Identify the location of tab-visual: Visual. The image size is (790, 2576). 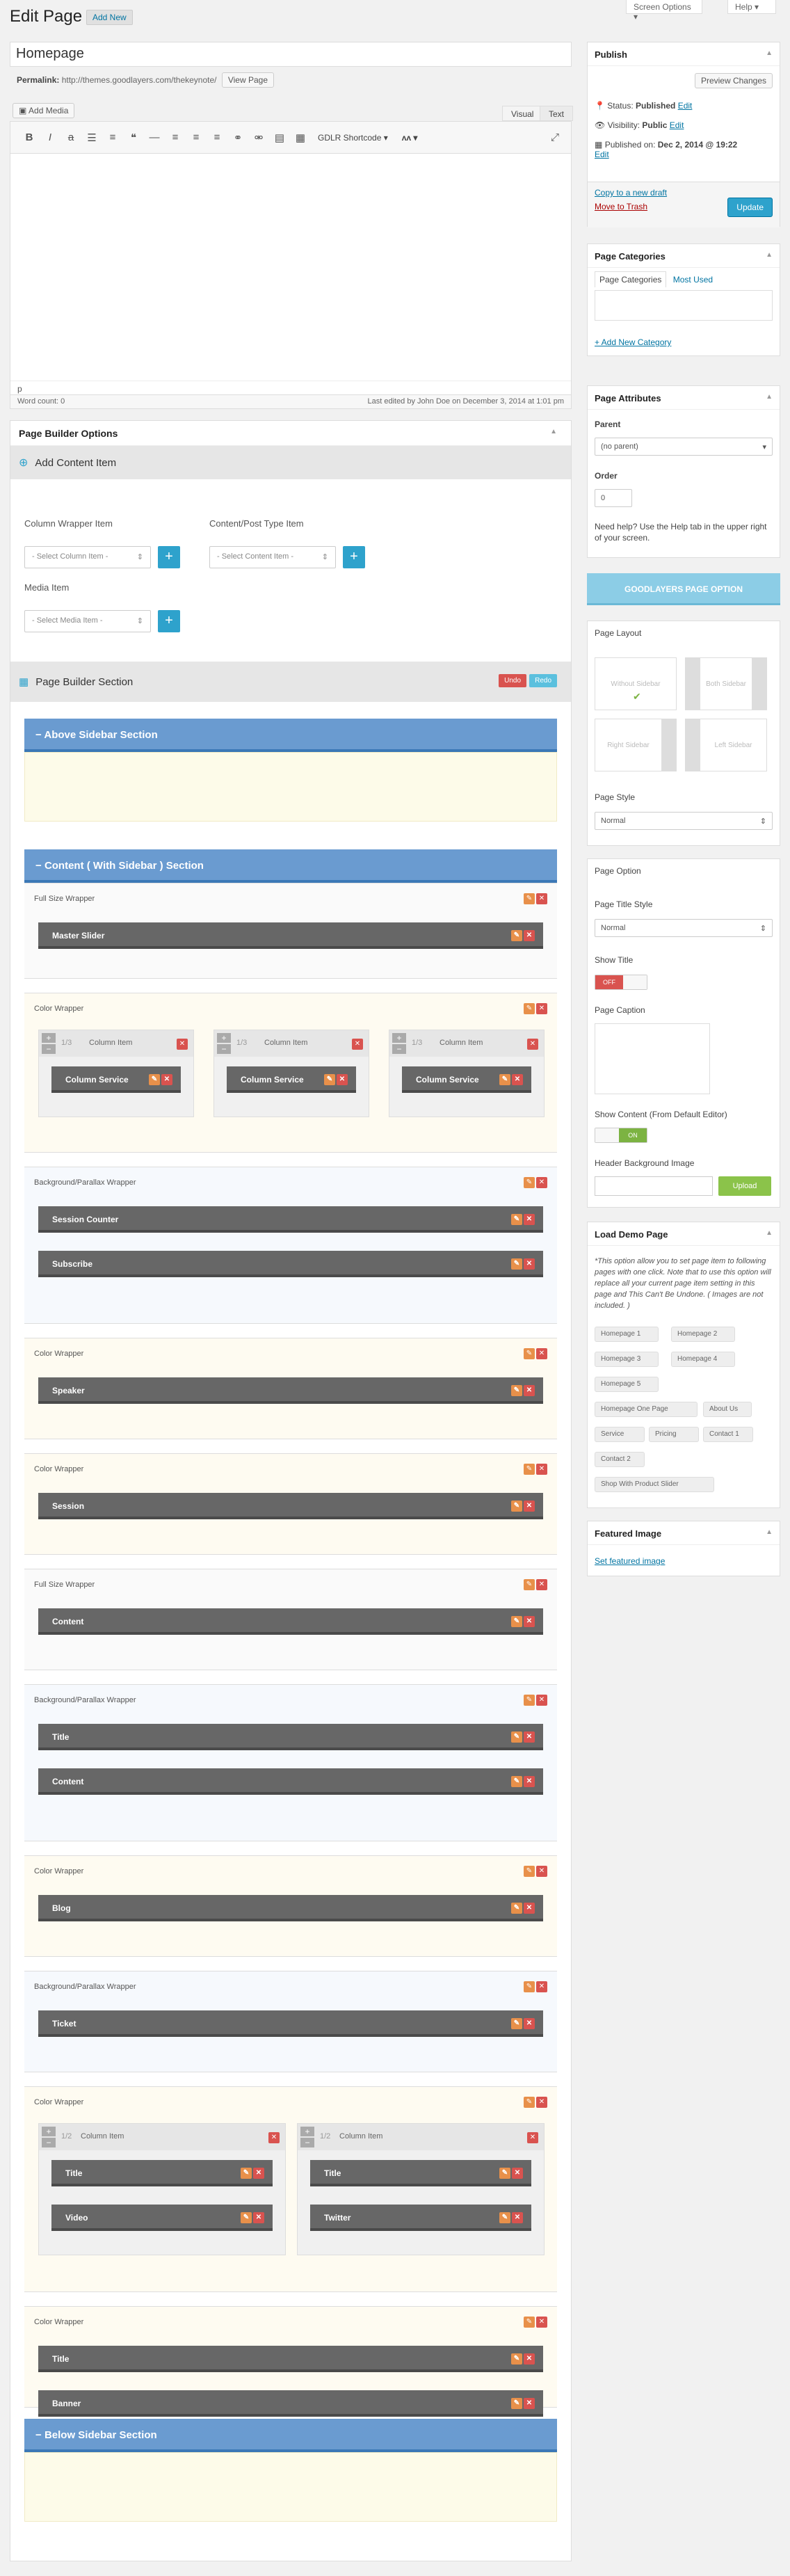
(522, 113).